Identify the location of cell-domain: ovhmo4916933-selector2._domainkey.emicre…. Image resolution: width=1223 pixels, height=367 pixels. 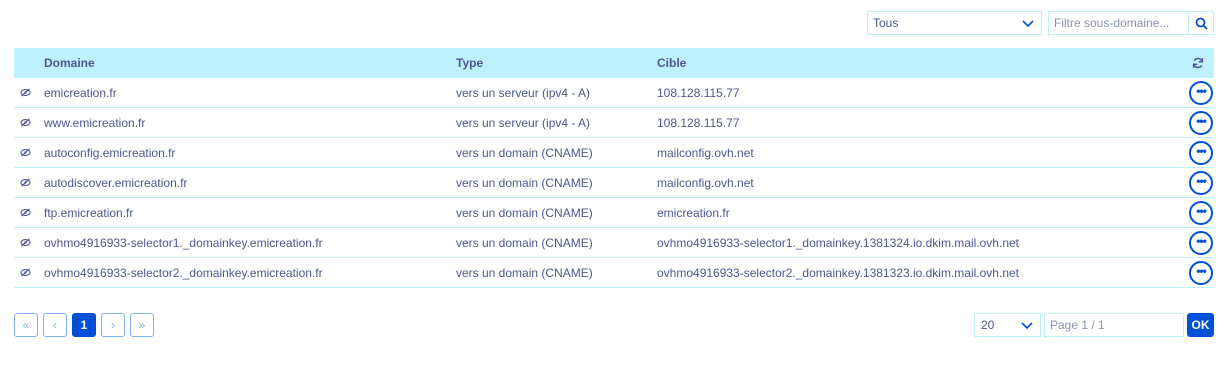
(183, 272).